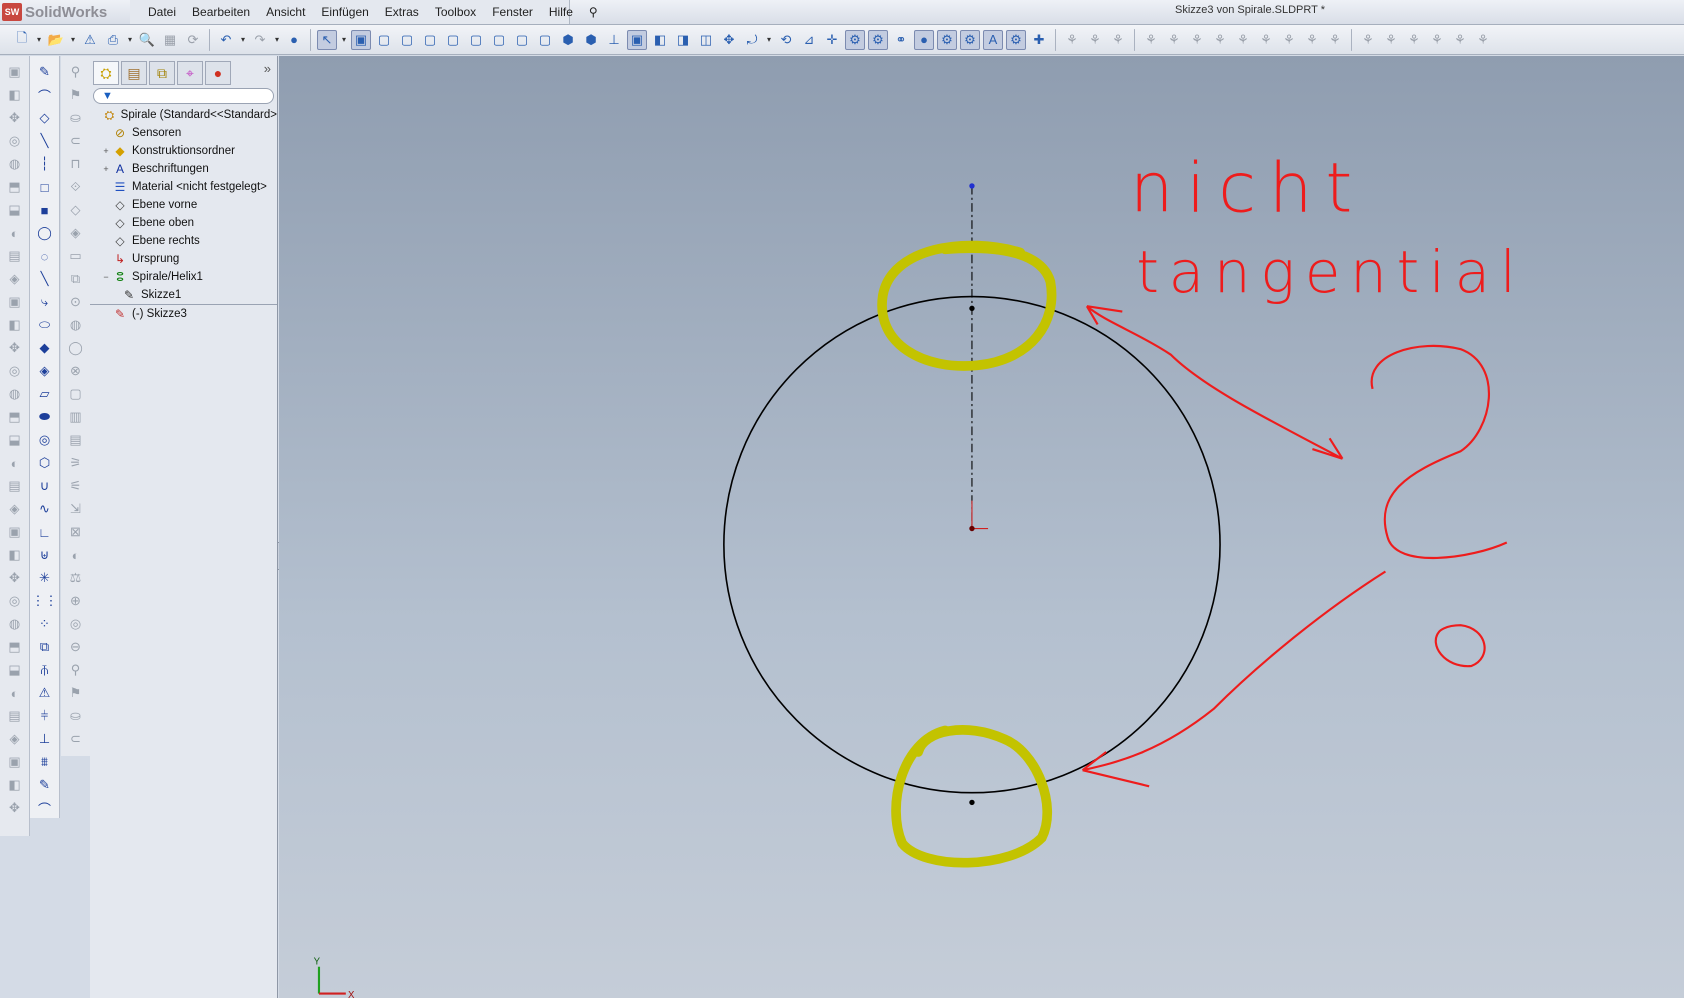 The height and width of the screenshot is (998, 1684). I want to click on view-dimetric-icon: ▢, so click(545, 40).